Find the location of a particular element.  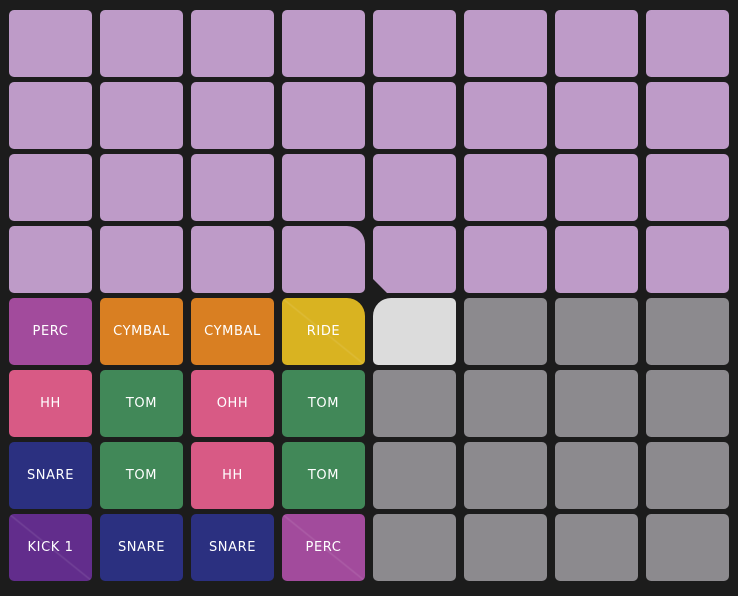

pad-r8c8 is located at coordinates (687, 547).